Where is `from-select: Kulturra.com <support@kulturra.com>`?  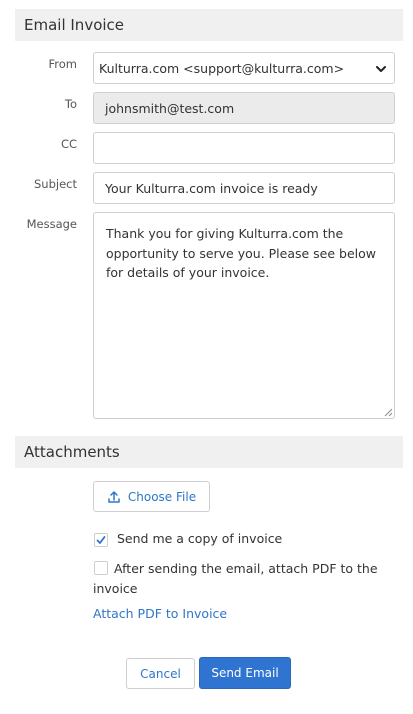
from-select: Kulturra.com <support@kulturra.com> is located at coordinates (244, 68).